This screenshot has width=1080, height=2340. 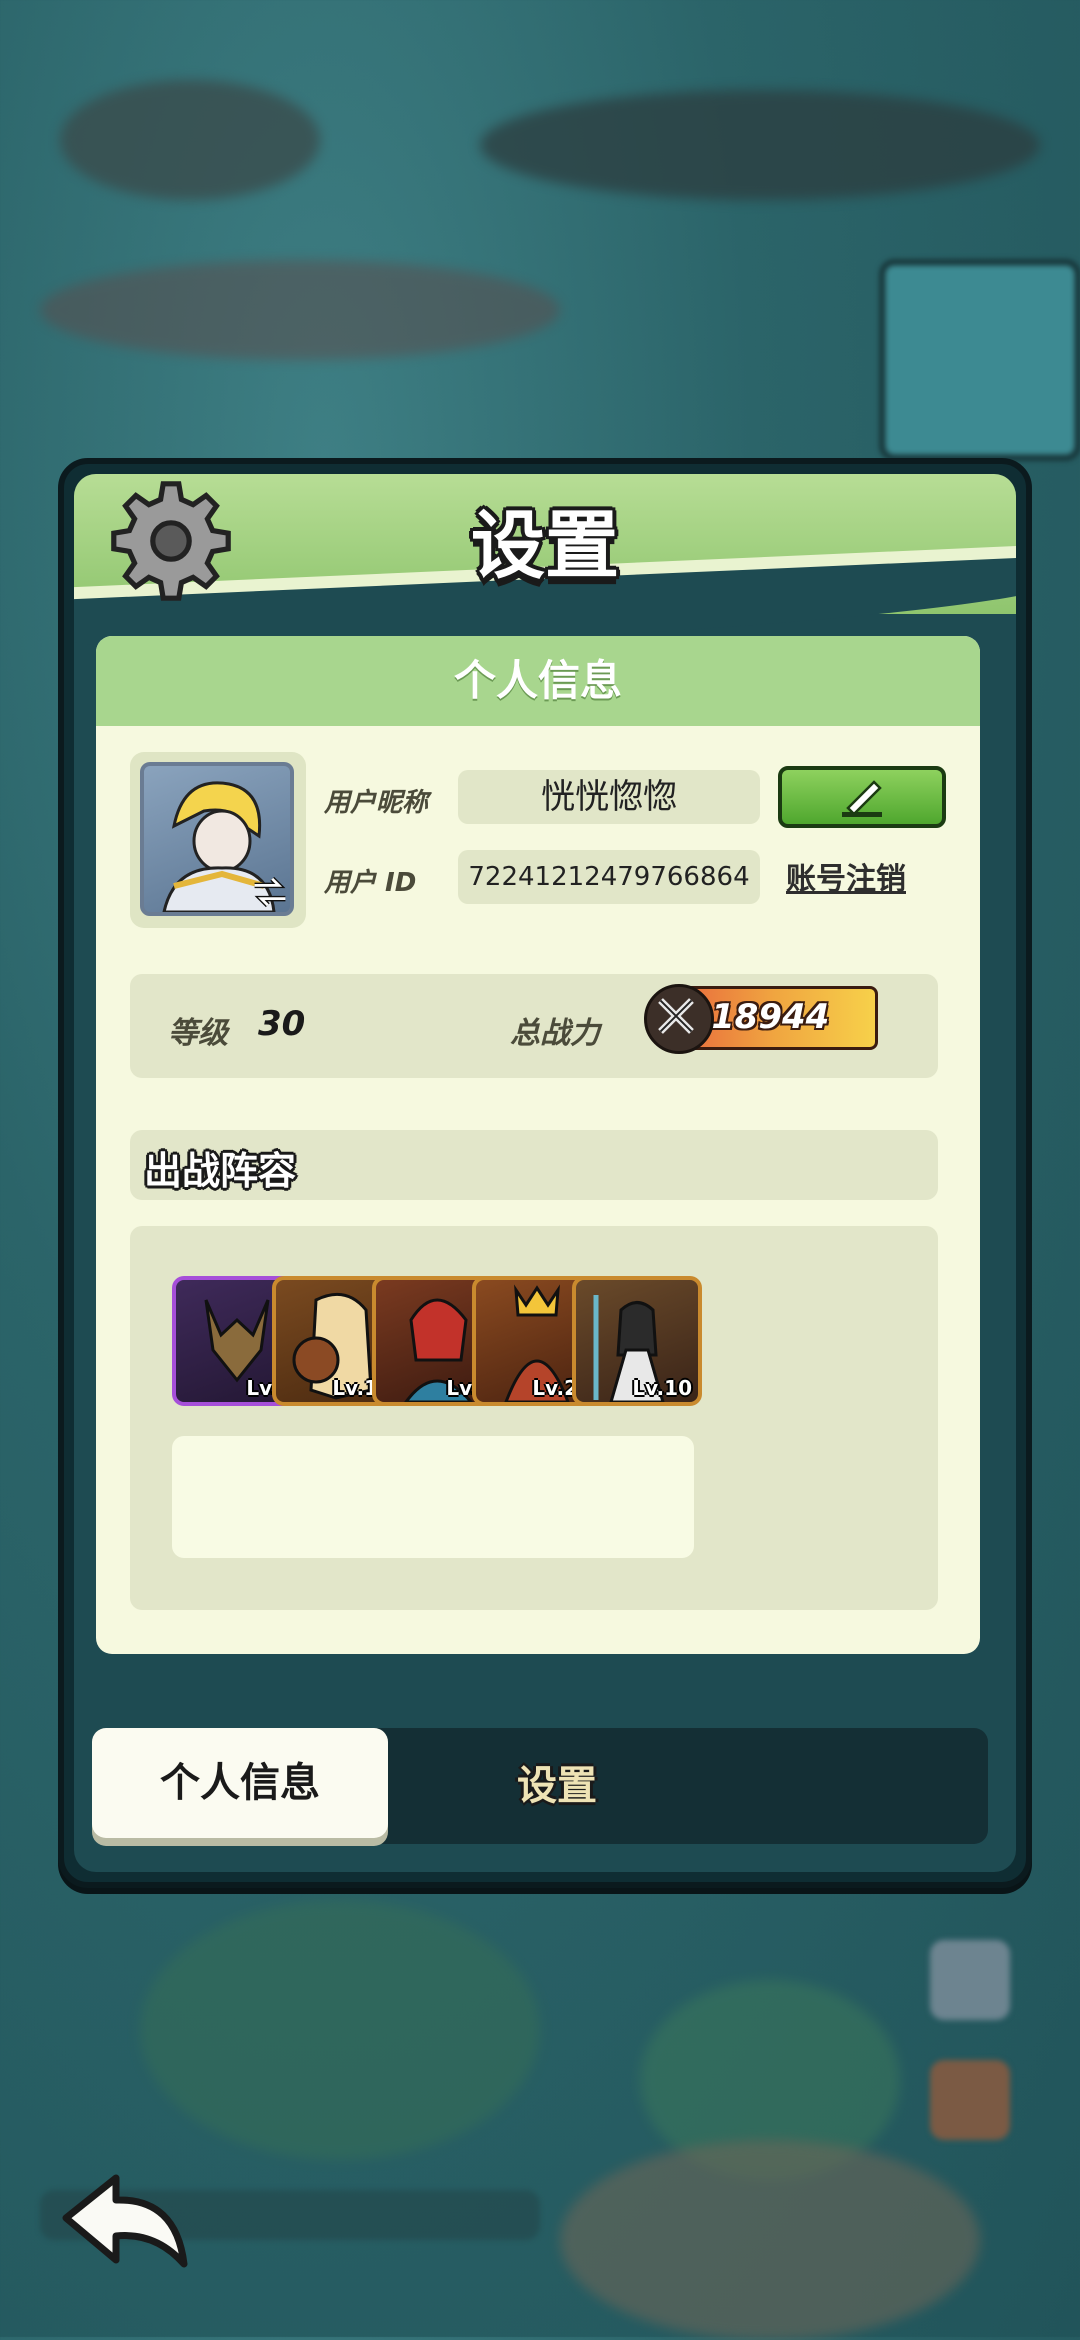 What do you see at coordinates (609, 797) in the screenshot?
I see `nickname-field: 恍恍惚惚` at bounding box center [609, 797].